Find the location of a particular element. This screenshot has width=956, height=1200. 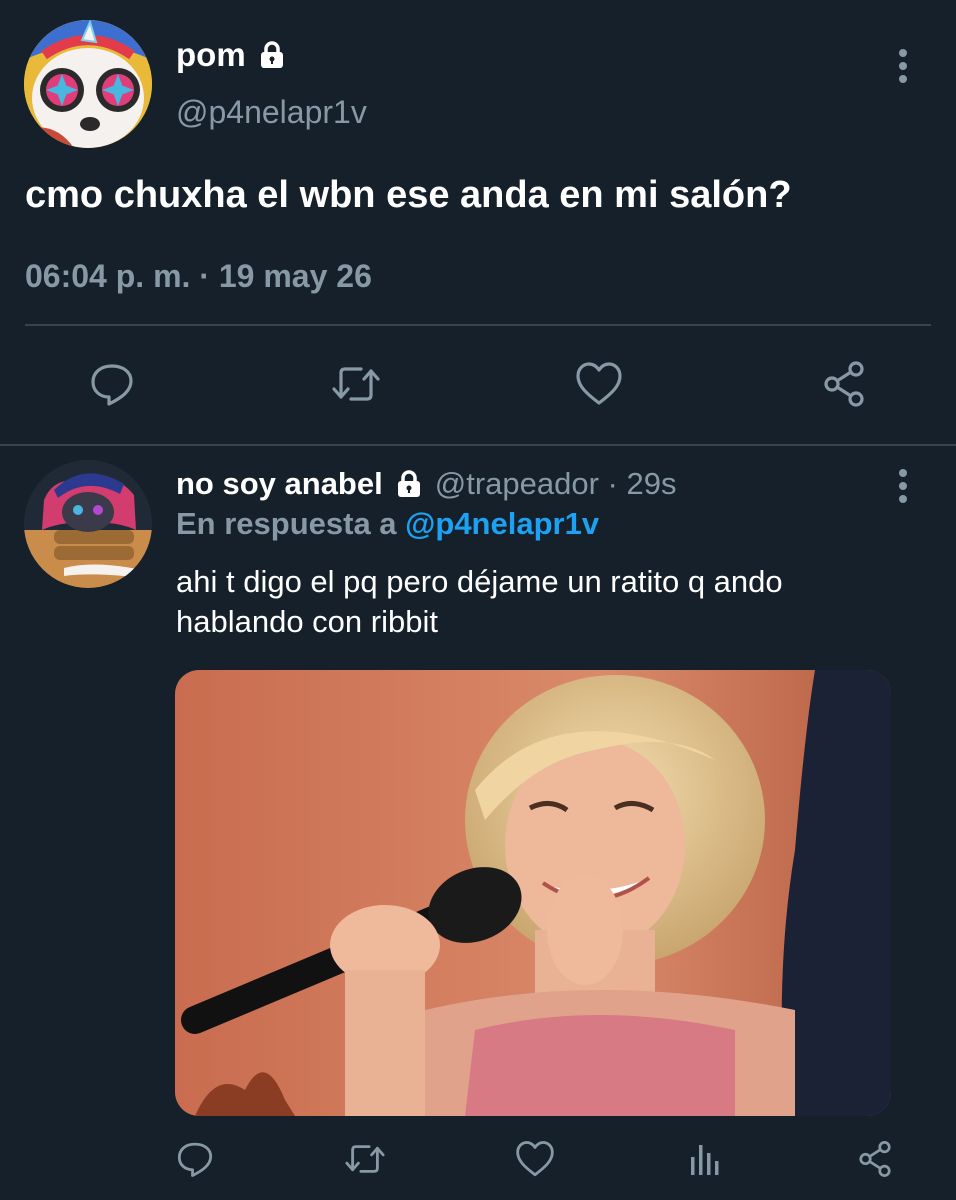

tweet-date: 19 may 26 is located at coordinates (295, 276).